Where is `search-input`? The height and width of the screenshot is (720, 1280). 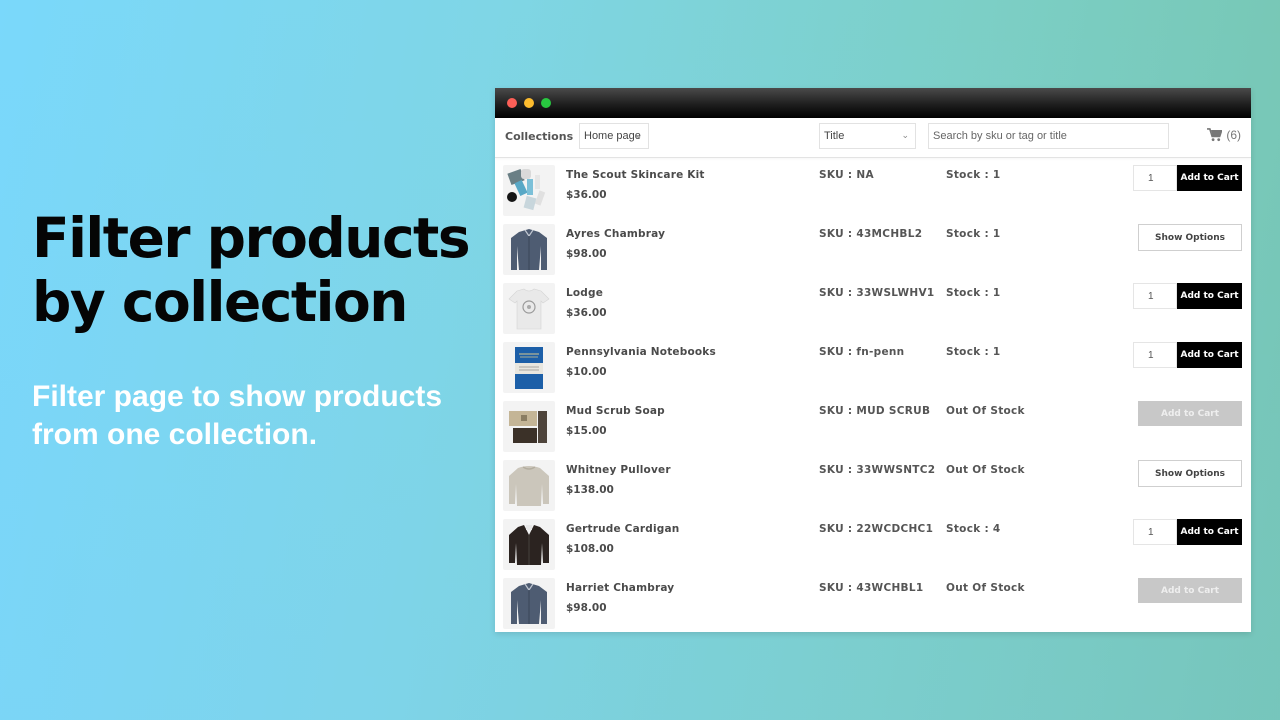
search-input is located at coordinates (1048, 136).